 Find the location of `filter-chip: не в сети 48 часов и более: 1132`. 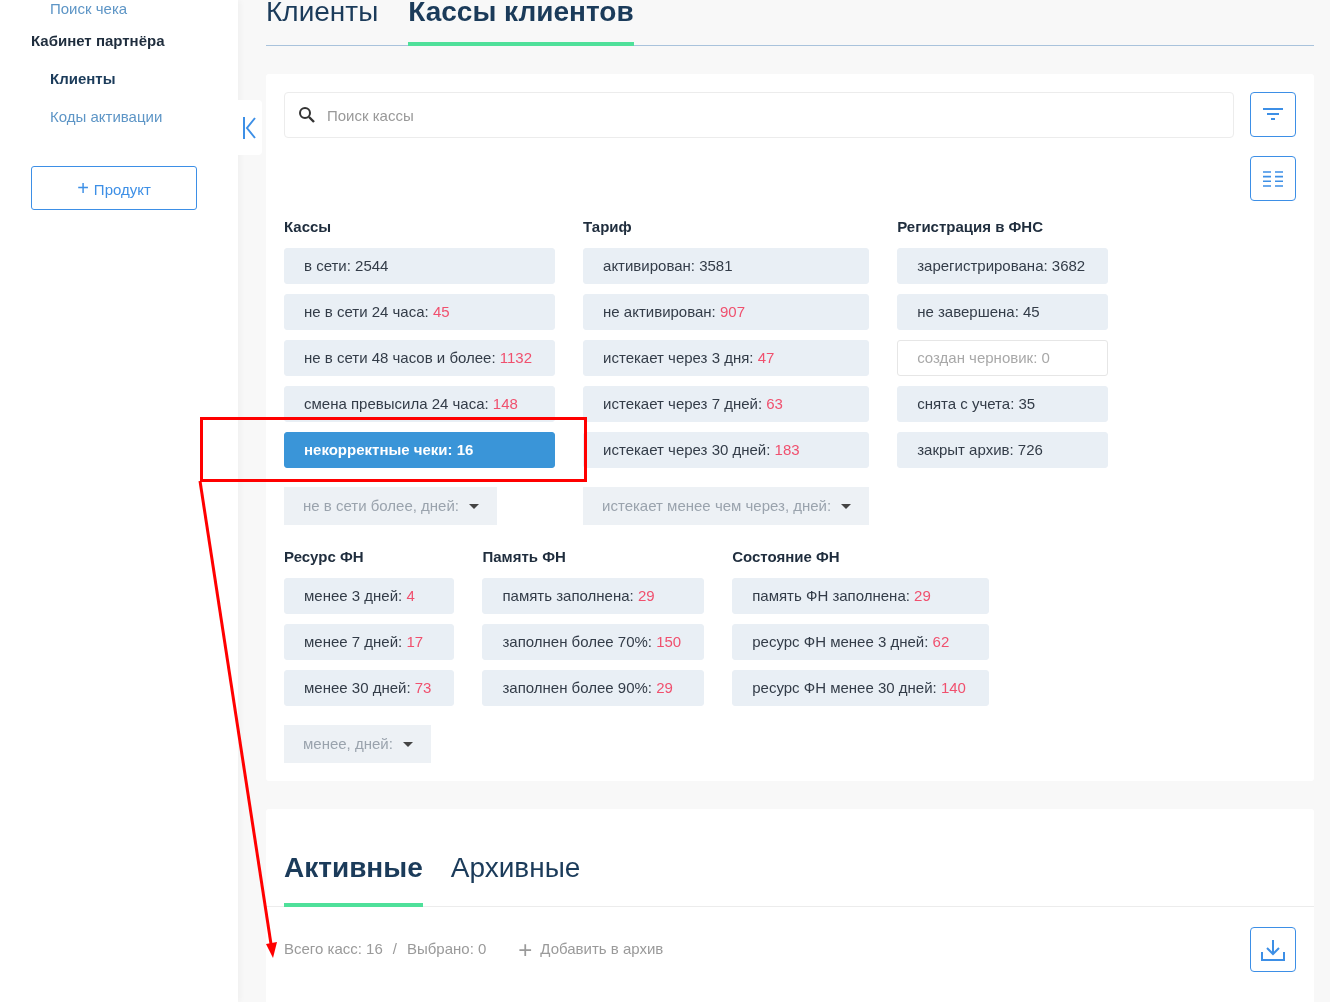

filter-chip: не в сети 48 часов и более: 1132 is located at coordinates (420, 358).